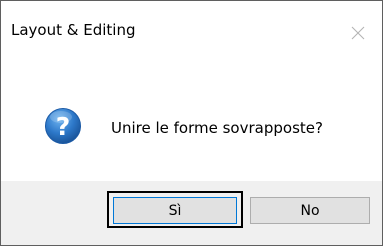 The image size is (383, 246). Describe the element at coordinates (310, 210) in the screenshot. I see `no-button: No` at that location.